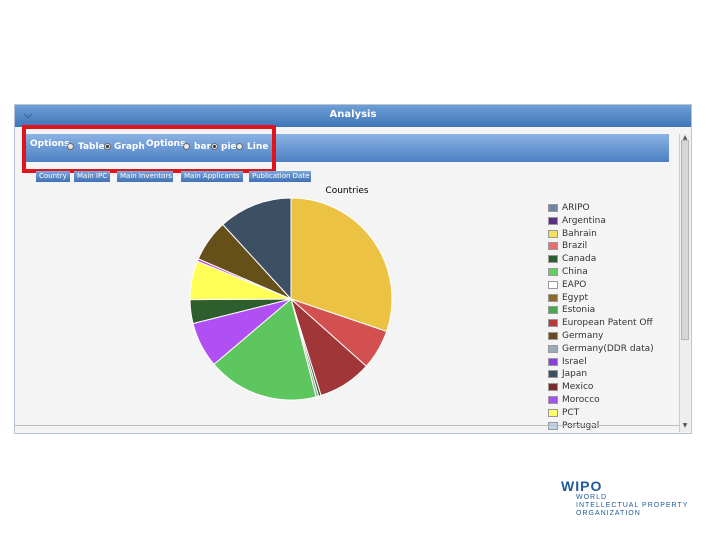  What do you see at coordinates (579, 259) in the screenshot?
I see `legend-label: Canada` at bounding box center [579, 259].